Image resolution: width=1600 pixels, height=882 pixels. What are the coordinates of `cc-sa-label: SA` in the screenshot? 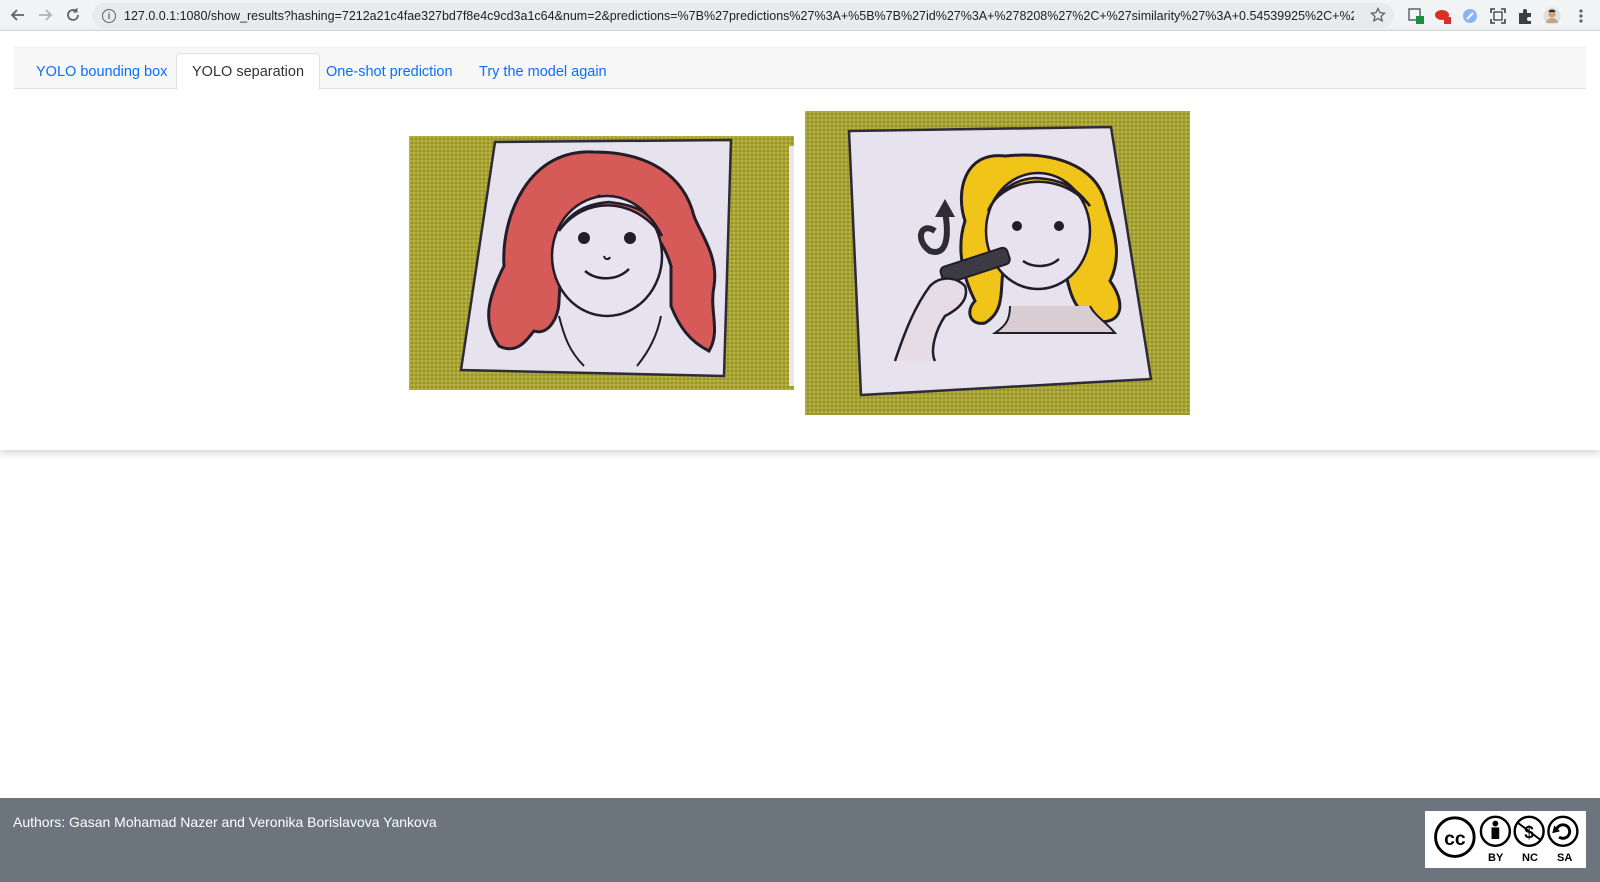 It's located at (1565, 858).